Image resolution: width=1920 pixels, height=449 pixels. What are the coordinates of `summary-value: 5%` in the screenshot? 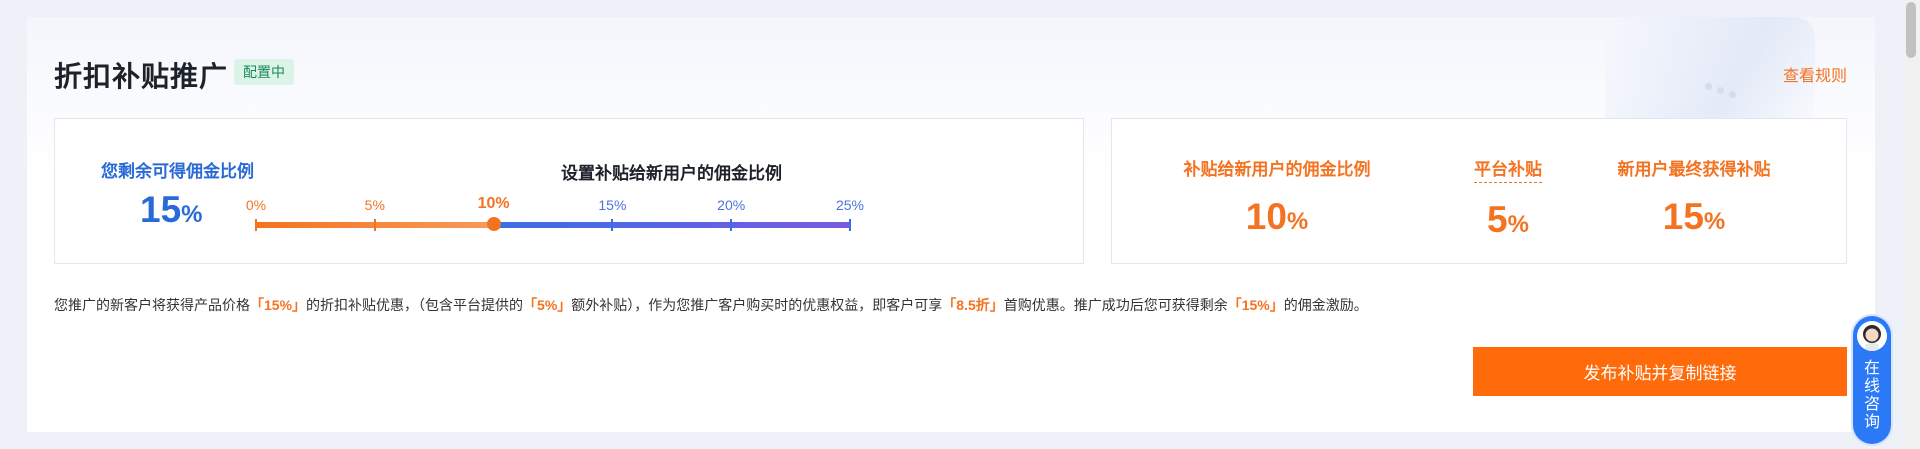 It's located at (1508, 219).